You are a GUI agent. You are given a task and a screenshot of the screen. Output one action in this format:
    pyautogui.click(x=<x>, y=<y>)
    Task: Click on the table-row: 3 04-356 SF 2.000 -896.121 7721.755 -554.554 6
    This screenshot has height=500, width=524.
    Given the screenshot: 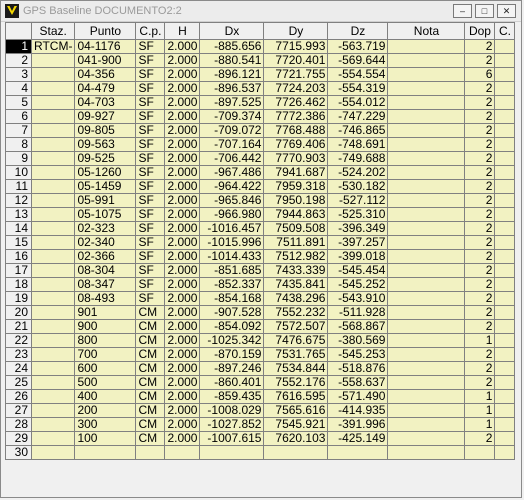 What is the action you would take?
    pyautogui.click(x=260, y=74)
    